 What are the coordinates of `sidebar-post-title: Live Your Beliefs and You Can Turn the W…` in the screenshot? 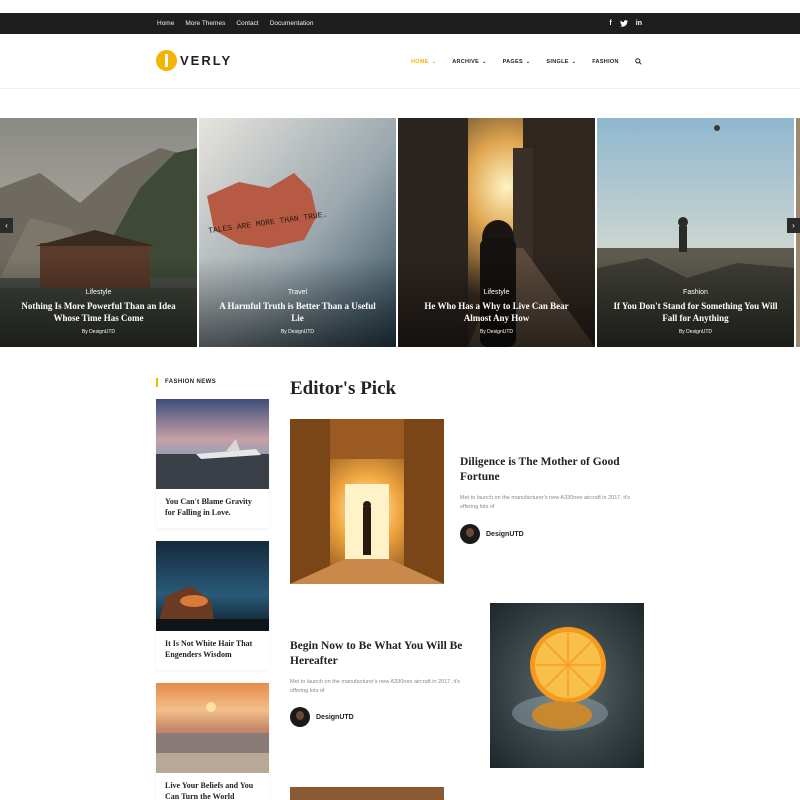 It's located at (212, 786).